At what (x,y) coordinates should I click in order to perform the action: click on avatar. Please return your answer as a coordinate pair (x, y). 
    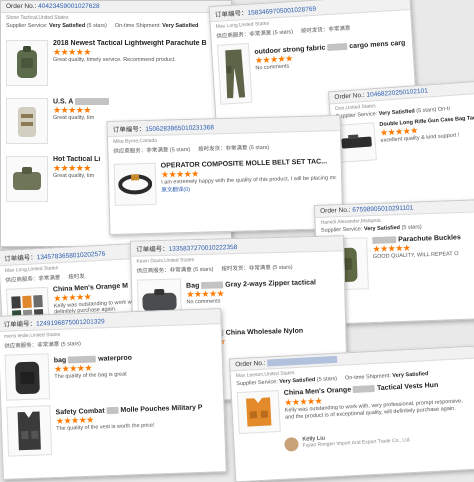
    Looking at the image, I should click on (291, 444).